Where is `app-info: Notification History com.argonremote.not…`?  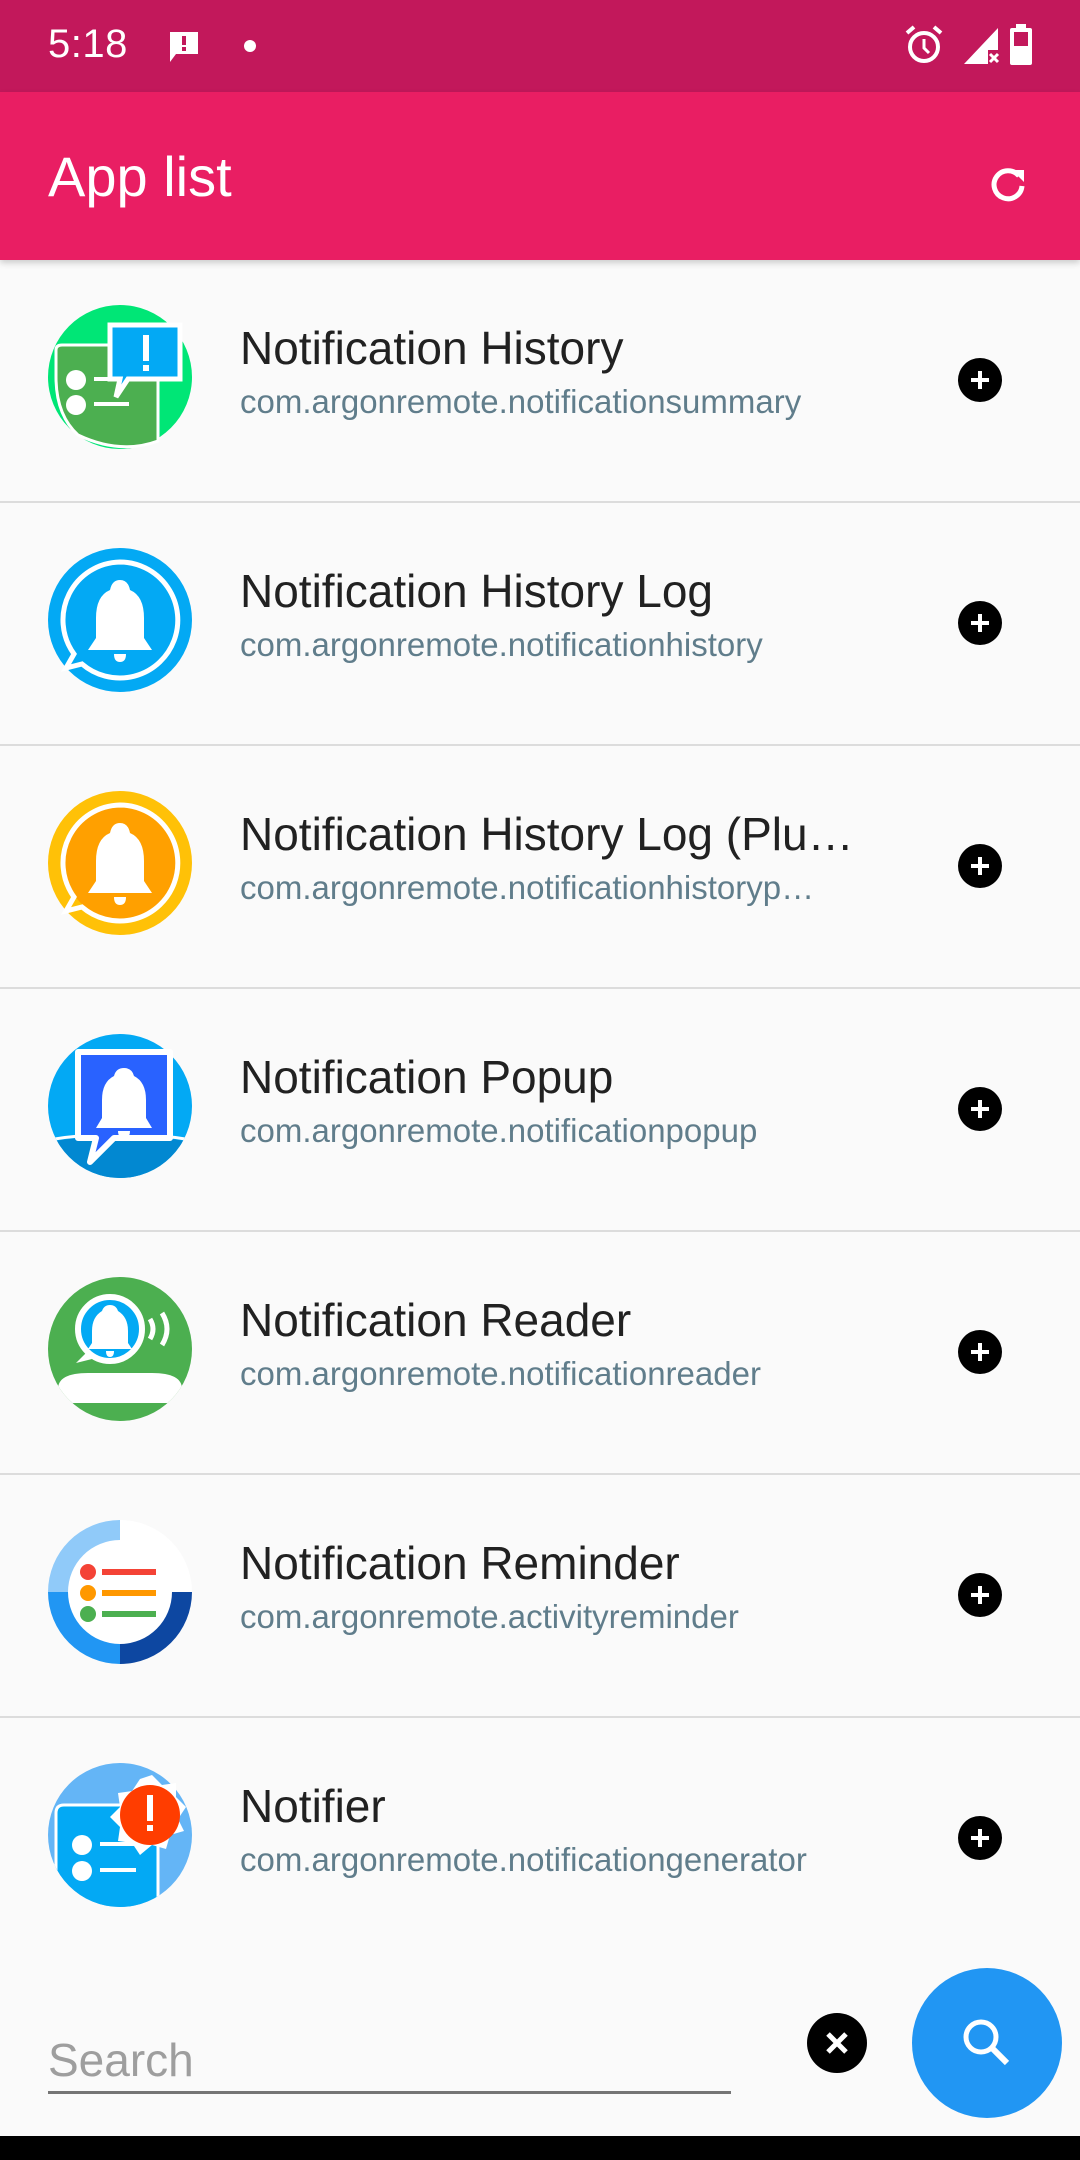
app-info: Notification History com.argonremote.not… is located at coordinates (560, 372).